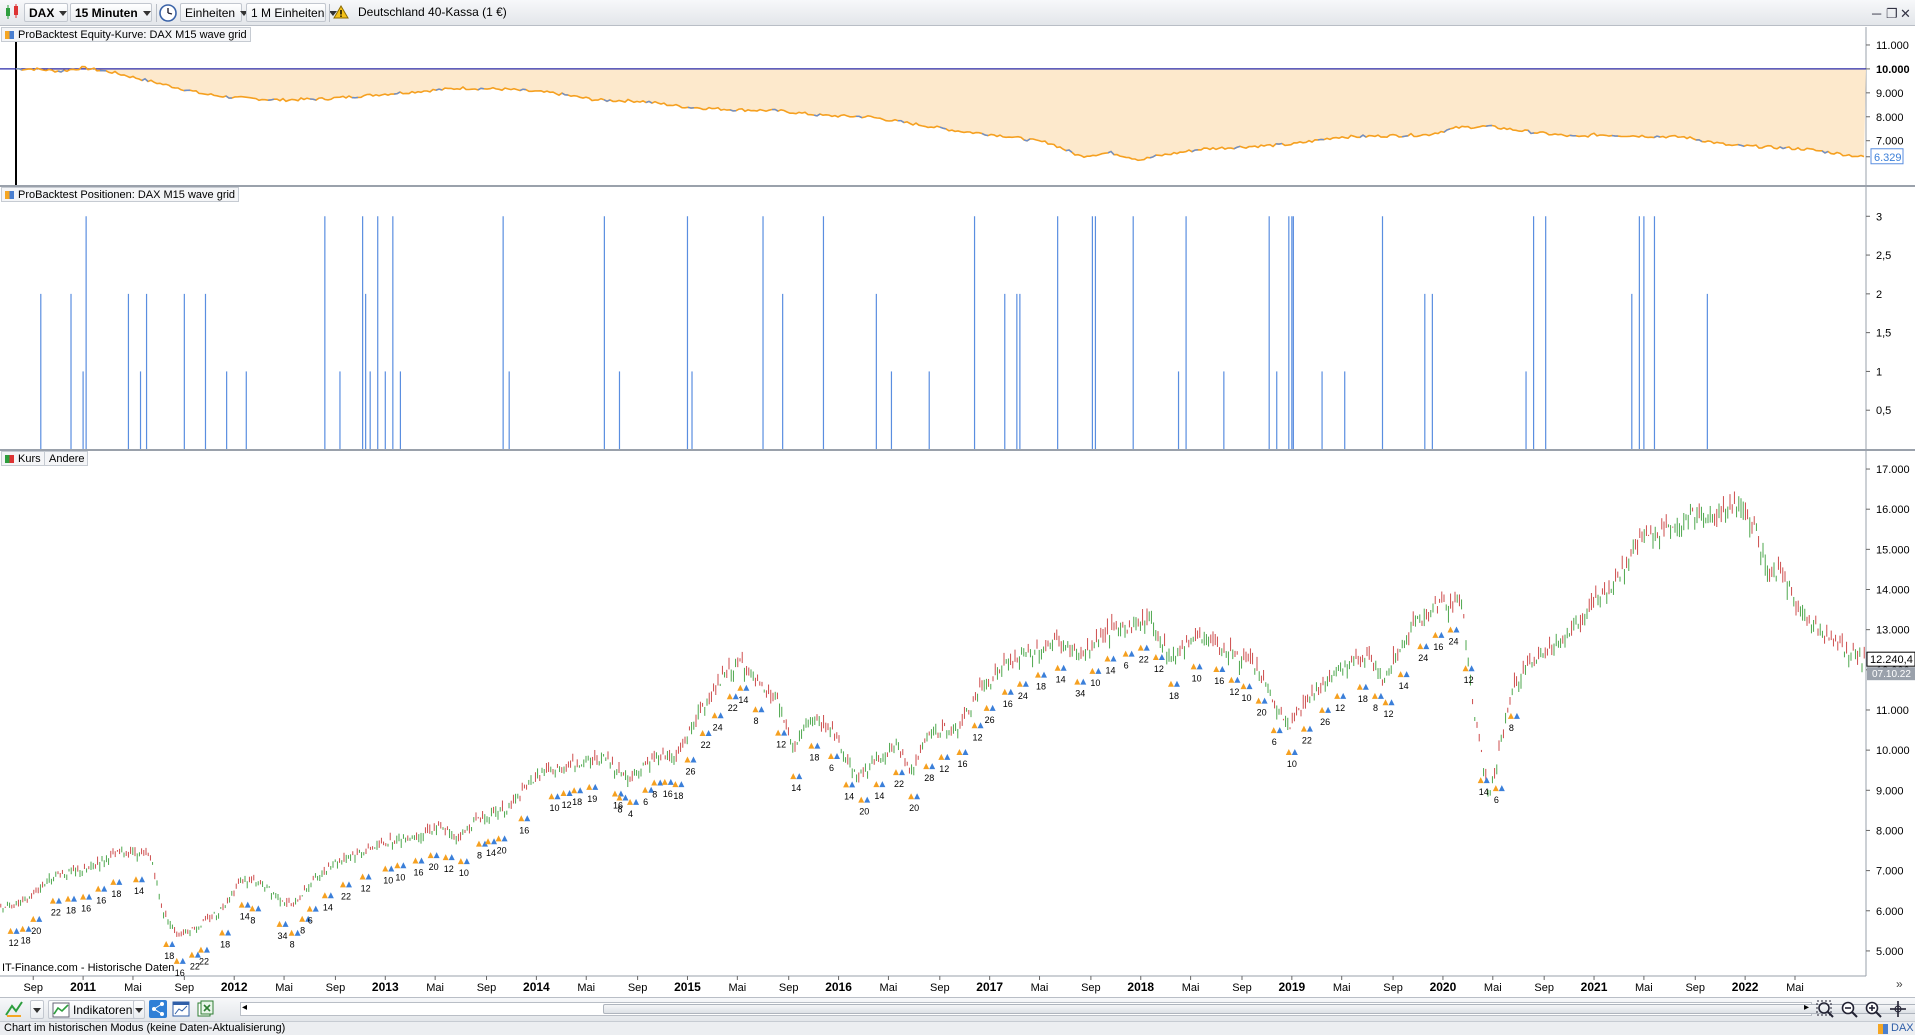 This screenshot has height=1035, width=1915. What do you see at coordinates (66, 458) in the screenshot?
I see `price-tab-andere: Andere` at bounding box center [66, 458].